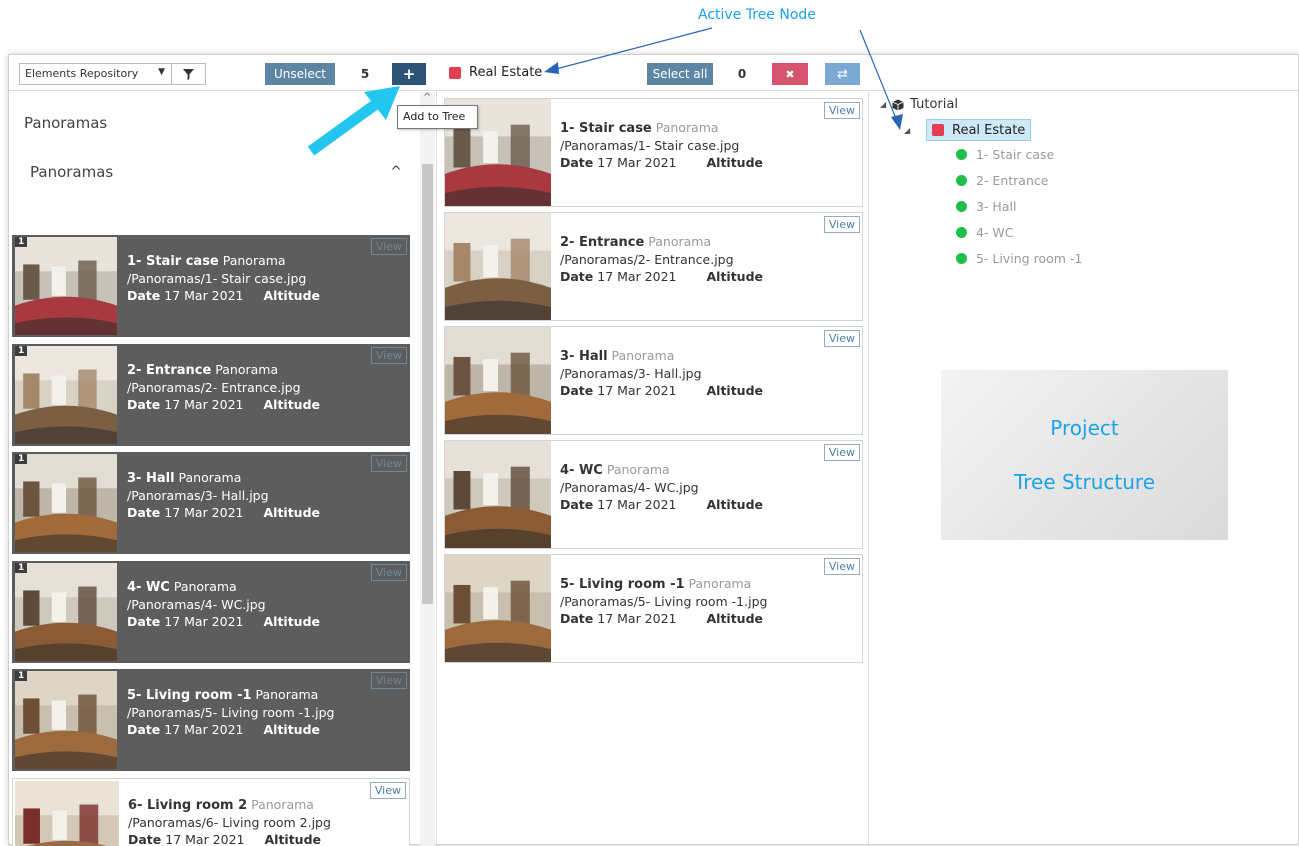 The width and height of the screenshot is (1299, 846). What do you see at coordinates (215, 123) in the screenshot?
I see `section-header-panoramas: Panoramas ^` at bounding box center [215, 123].